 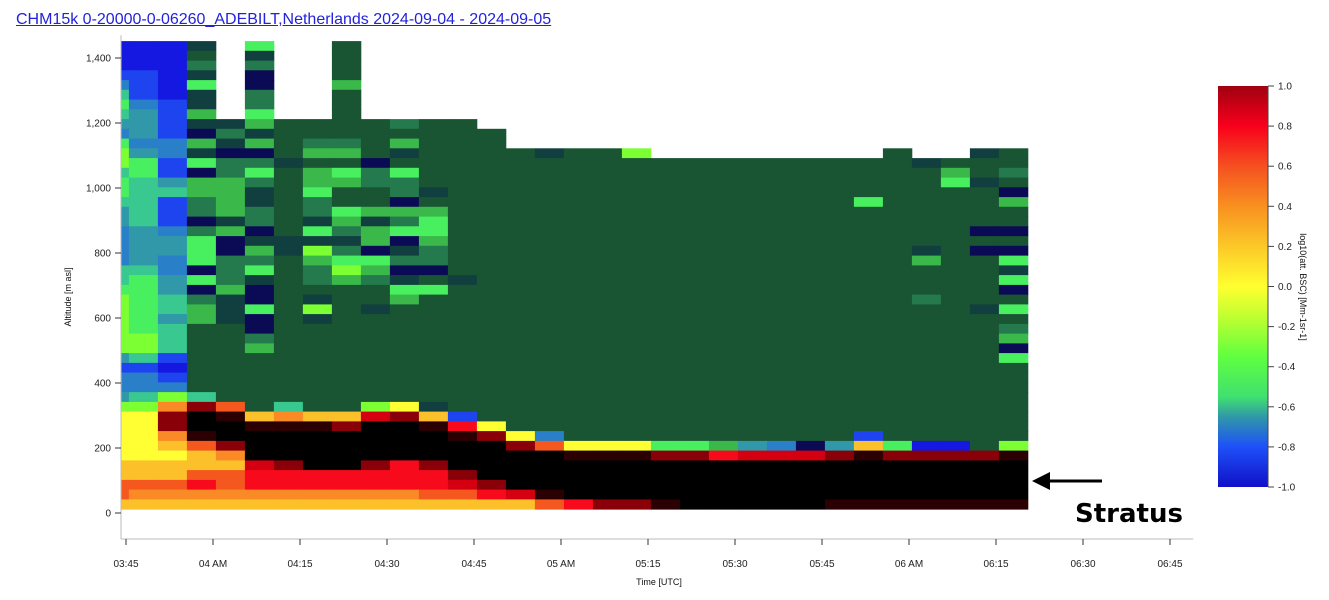 What do you see at coordinates (995, 564) in the screenshot?
I see `x-tick-label: 06:15` at bounding box center [995, 564].